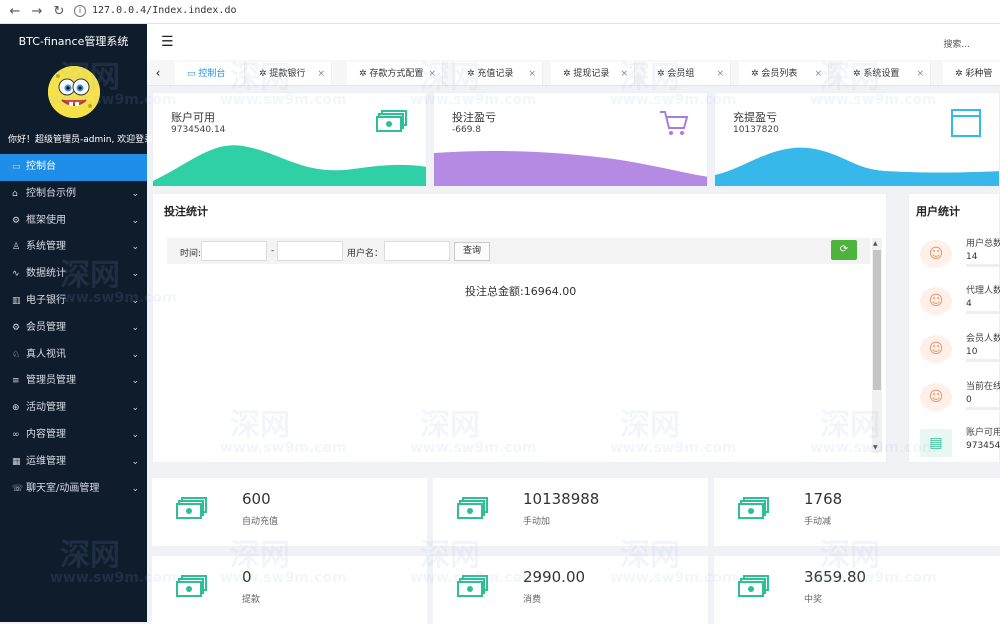  What do you see at coordinates (247, 577) in the screenshot?
I see `summary-value: 0` at bounding box center [247, 577].